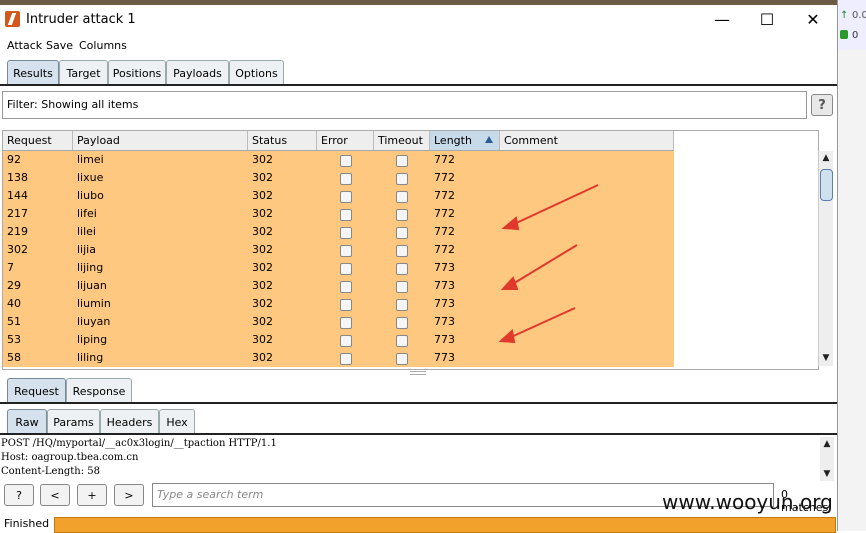 This screenshot has width=866, height=533. What do you see at coordinates (12, 19) in the screenshot?
I see `burp-logo-icon` at bounding box center [12, 19].